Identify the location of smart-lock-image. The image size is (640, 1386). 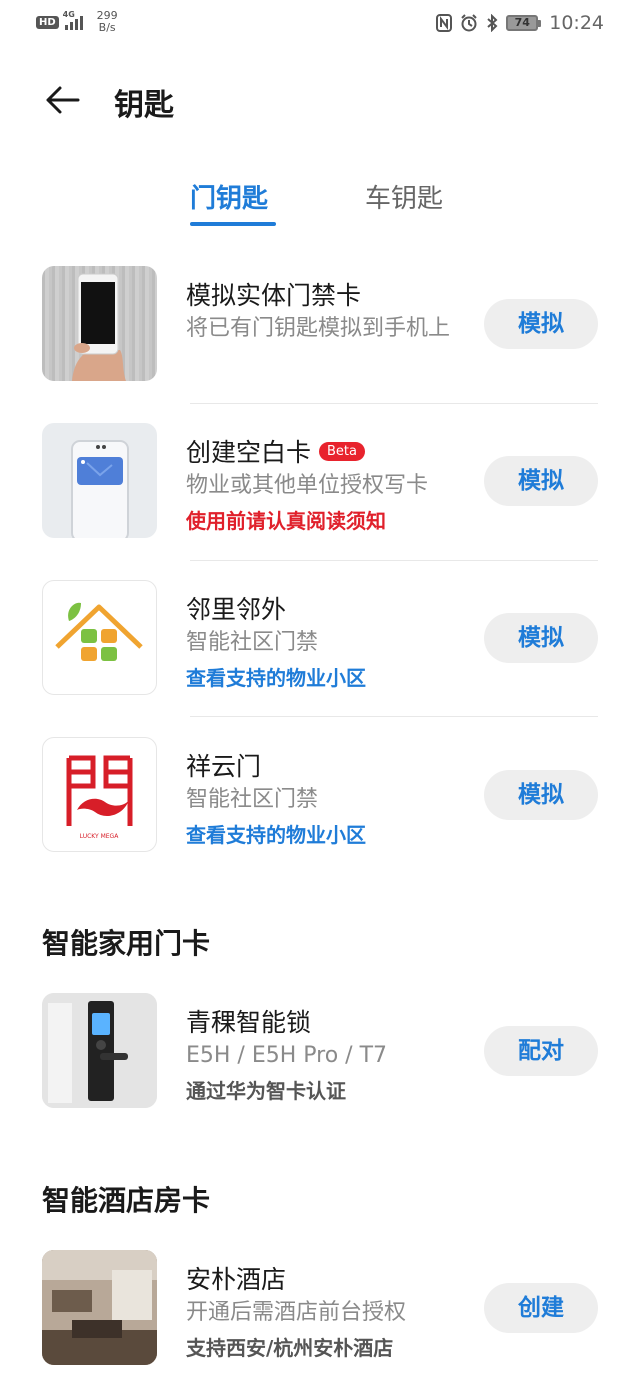
(99, 1050).